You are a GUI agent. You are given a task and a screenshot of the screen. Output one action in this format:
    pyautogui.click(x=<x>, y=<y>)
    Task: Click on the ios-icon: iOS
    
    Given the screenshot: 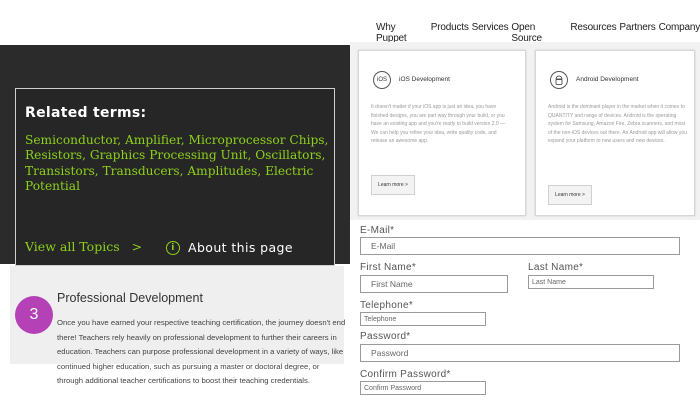 What is the action you would take?
    pyautogui.click(x=382, y=80)
    